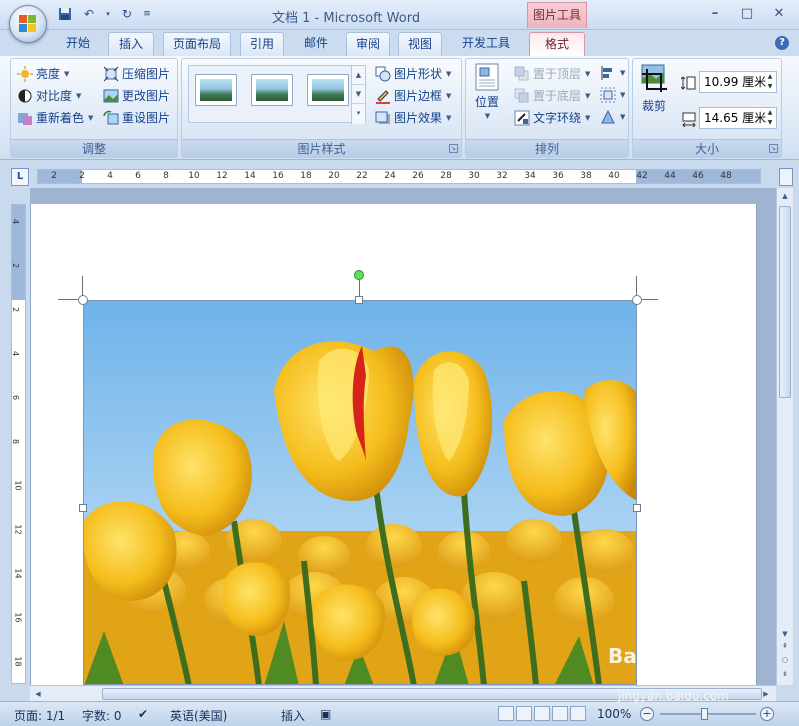 The height and width of the screenshot is (726, 799). Describe the element at coordinates (547, 148) in the screenshot. I see `arrange-group-label: 排列` at that location.